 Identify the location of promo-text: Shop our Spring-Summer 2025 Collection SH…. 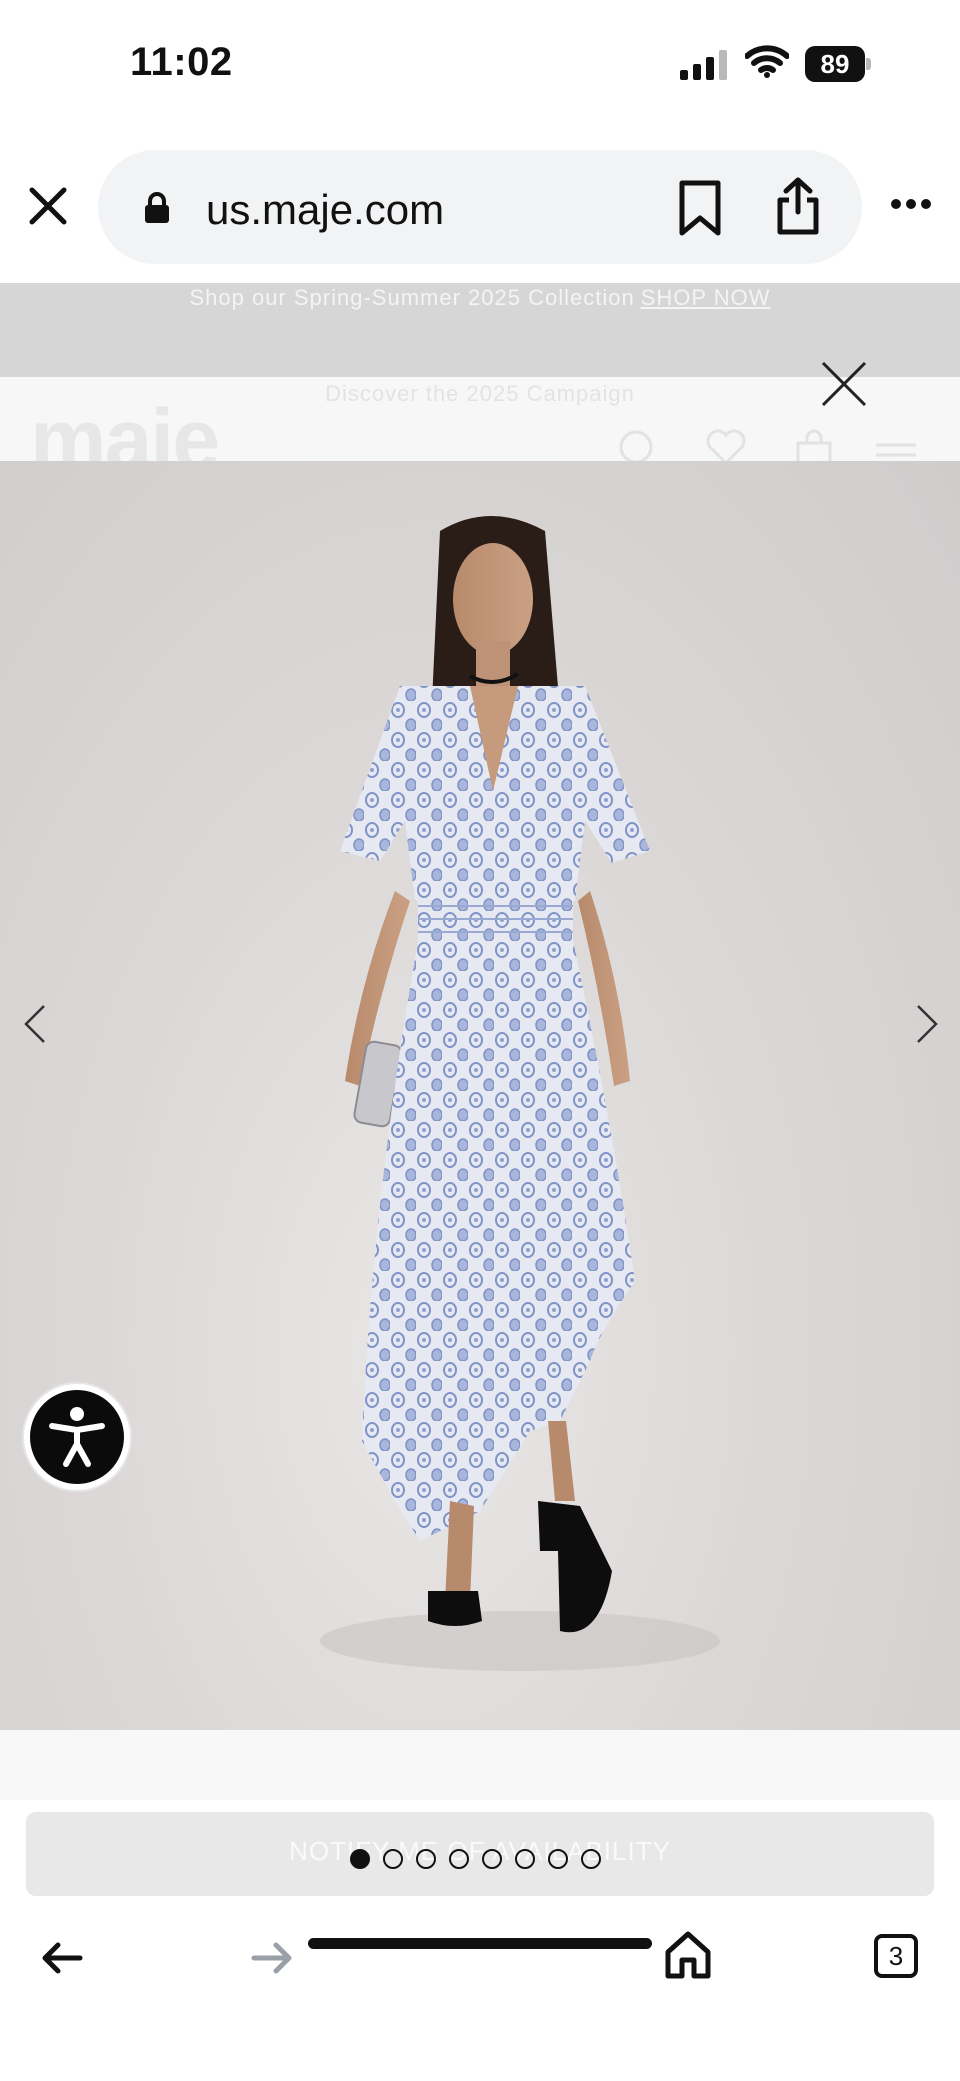
(480, 297).